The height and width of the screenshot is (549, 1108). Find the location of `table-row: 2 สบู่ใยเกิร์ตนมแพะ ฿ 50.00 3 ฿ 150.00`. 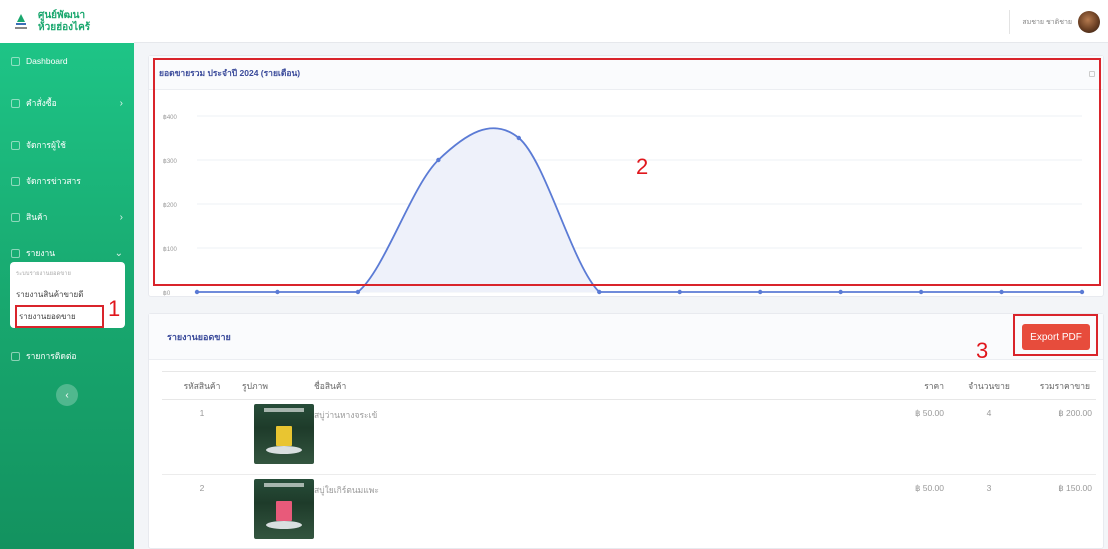

table-row: 2 สบู่ใยเกิร์ตนมแพะ ฿ 50.00 3 ฿ 150.00 is located at coordinates (629, 511).